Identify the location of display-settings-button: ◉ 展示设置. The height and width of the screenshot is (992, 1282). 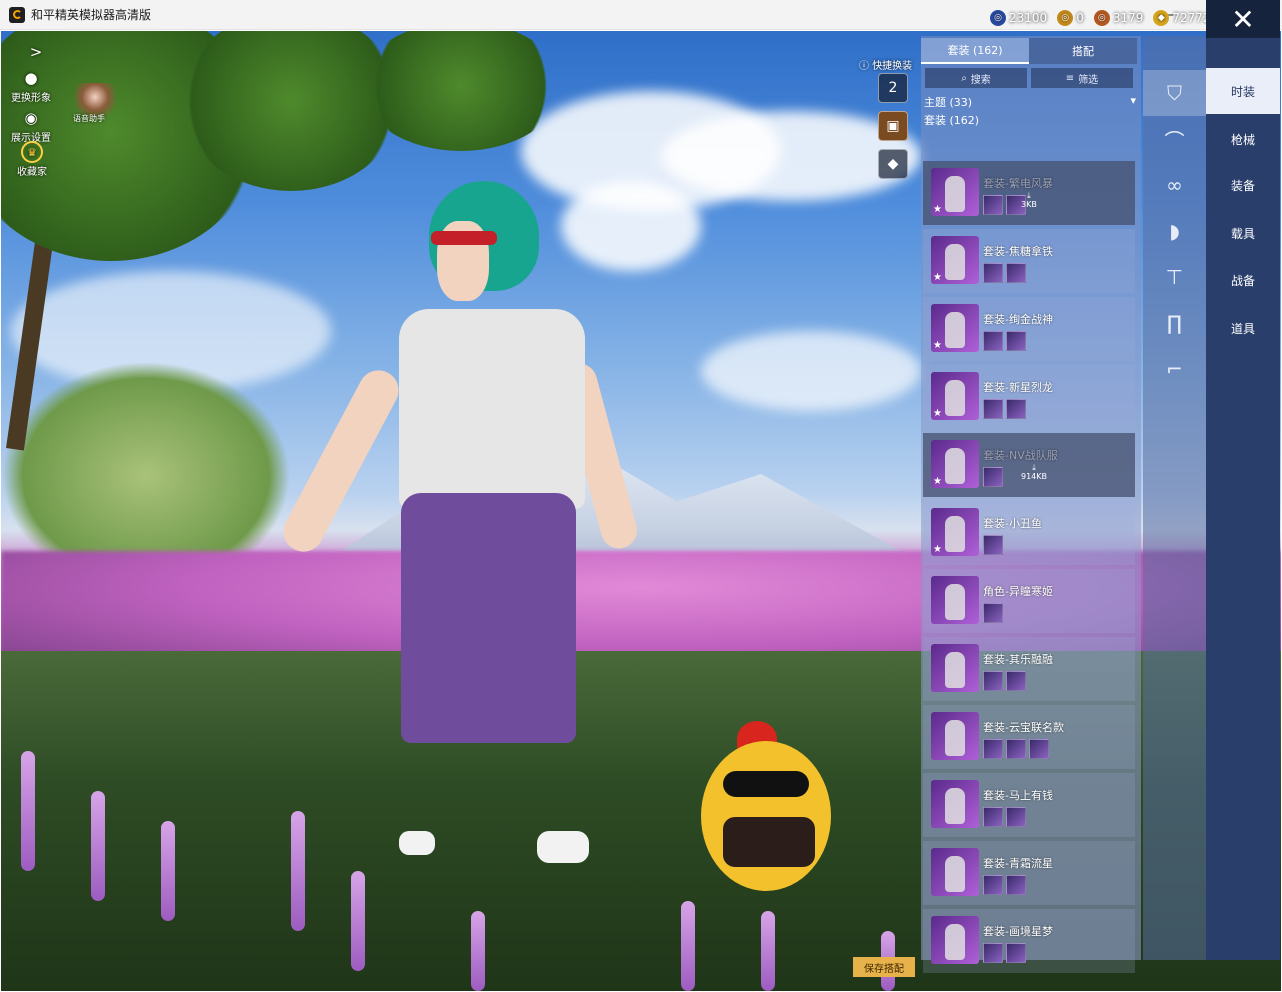
(31, 125).